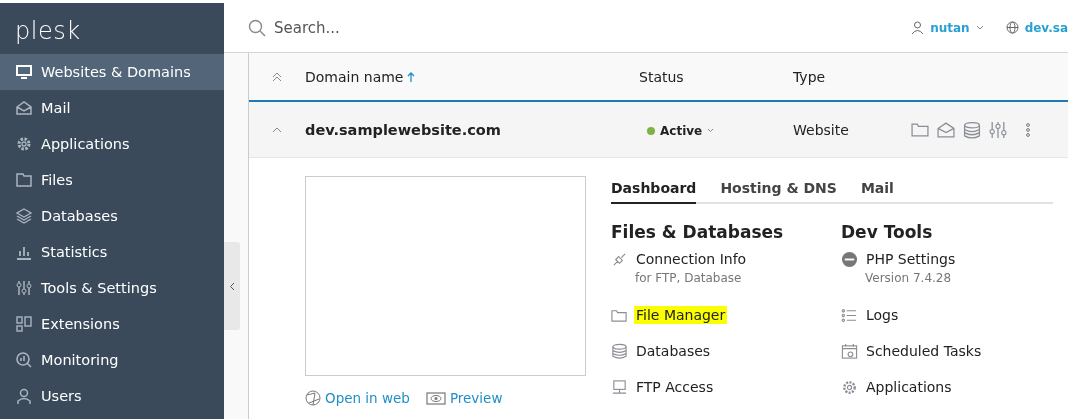 The height and width of the screenshot is (419, 1068). Describe the element at coordinates (112, 180) in the screenshot. I see `sidebar-item: Files` at that location.